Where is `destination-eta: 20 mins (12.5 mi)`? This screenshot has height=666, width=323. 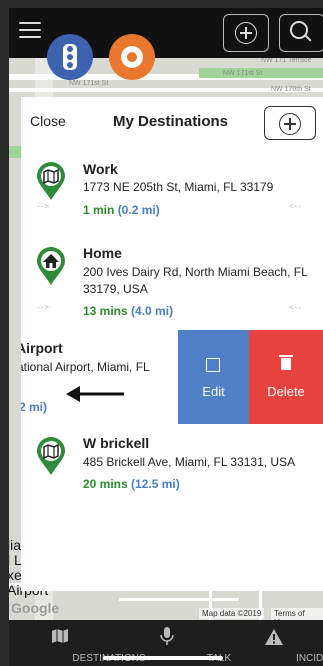
destination-eta: 20 mins (12.5 mi) is located at coordinates (131, 484).